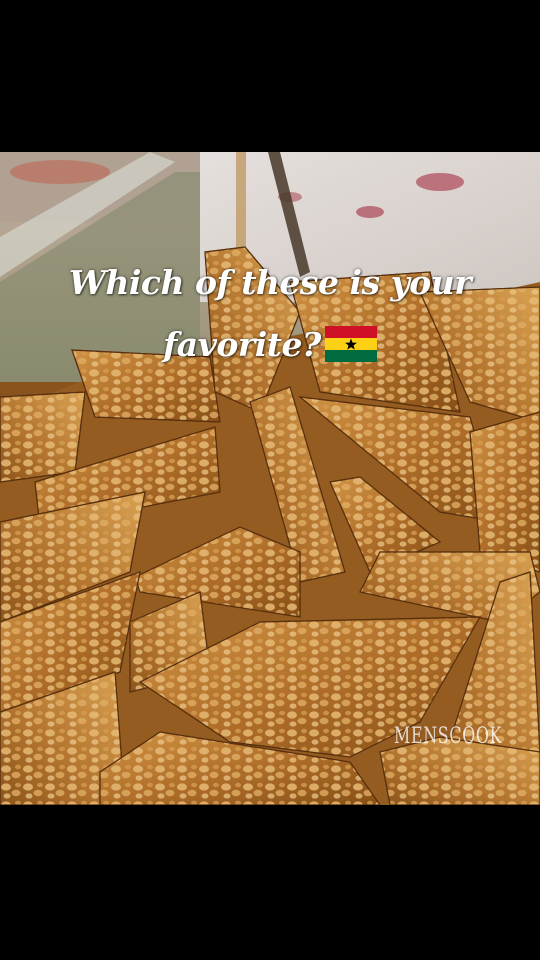 The image size is (540, 960). Describe the element at coordinates (448, 736) in the screenshot. I see `watermark: MENSCOOK` at that location.